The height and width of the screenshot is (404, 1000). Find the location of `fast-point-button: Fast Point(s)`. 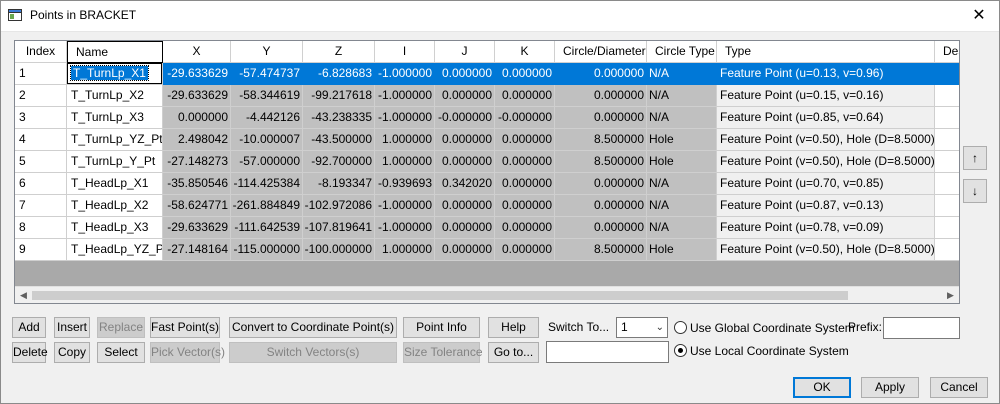

fast-point-button: Fast Point(s) is located at coordinates (185, 327).